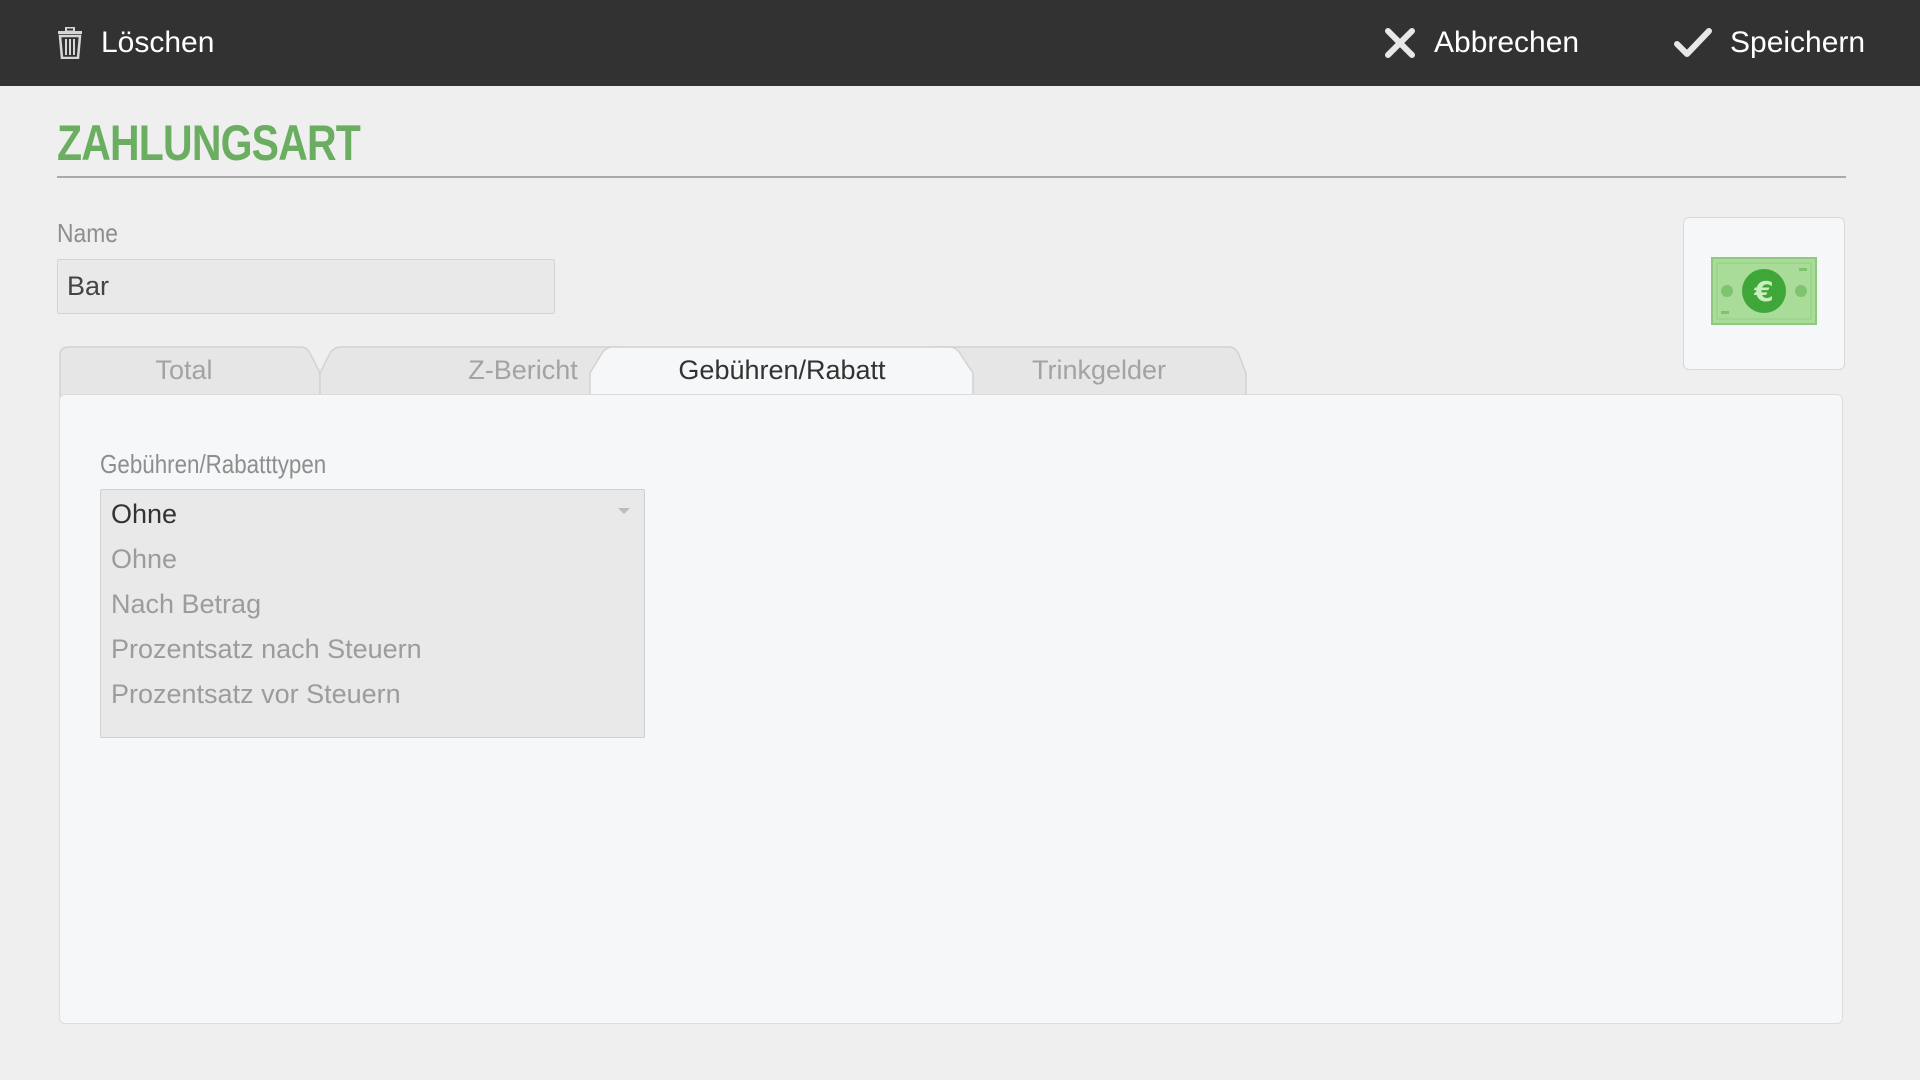 Image resolution: width=1920 pixels, height=1080 pixels. I want to click on tab-gebuehren-rabatt: Gebühren/Rabatt, so click(782, 371).